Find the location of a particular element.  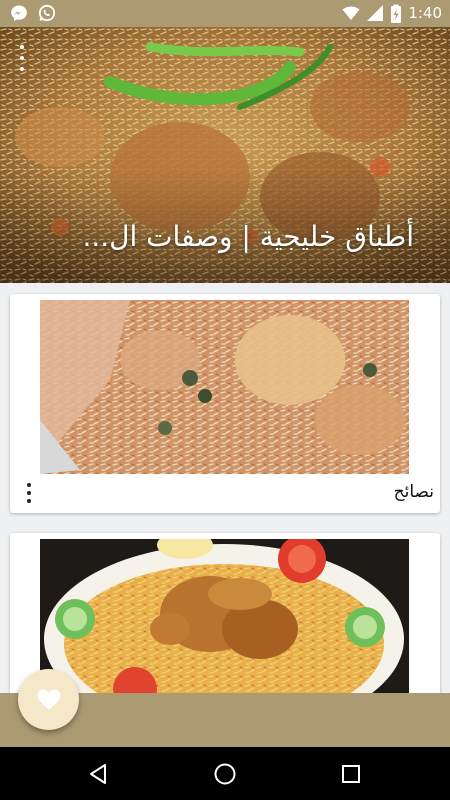

home-icon is located at coordinates (225, 774).